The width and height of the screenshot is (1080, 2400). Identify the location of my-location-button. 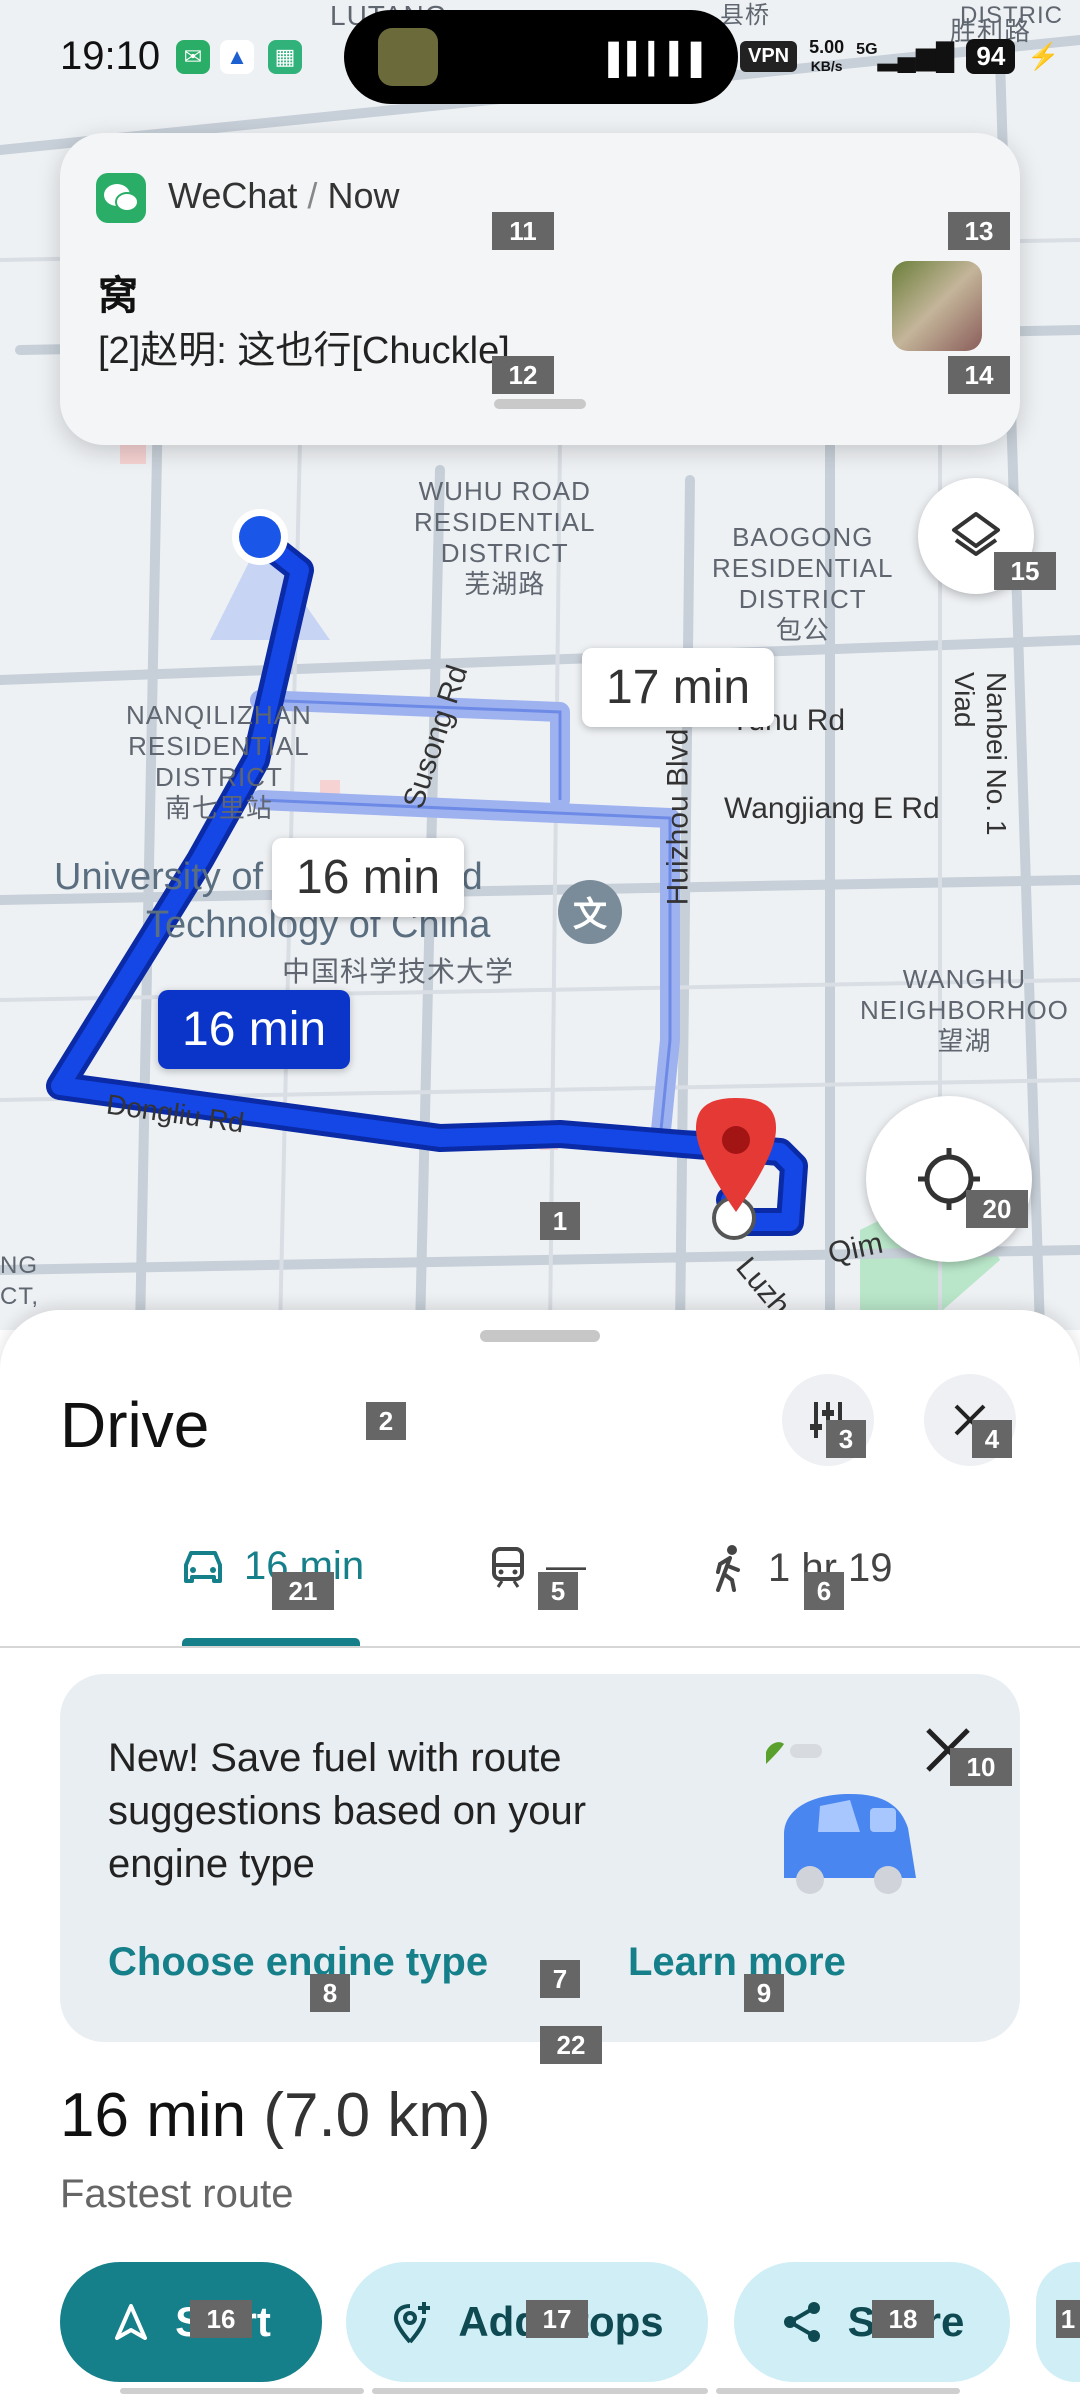
(949, 1179).